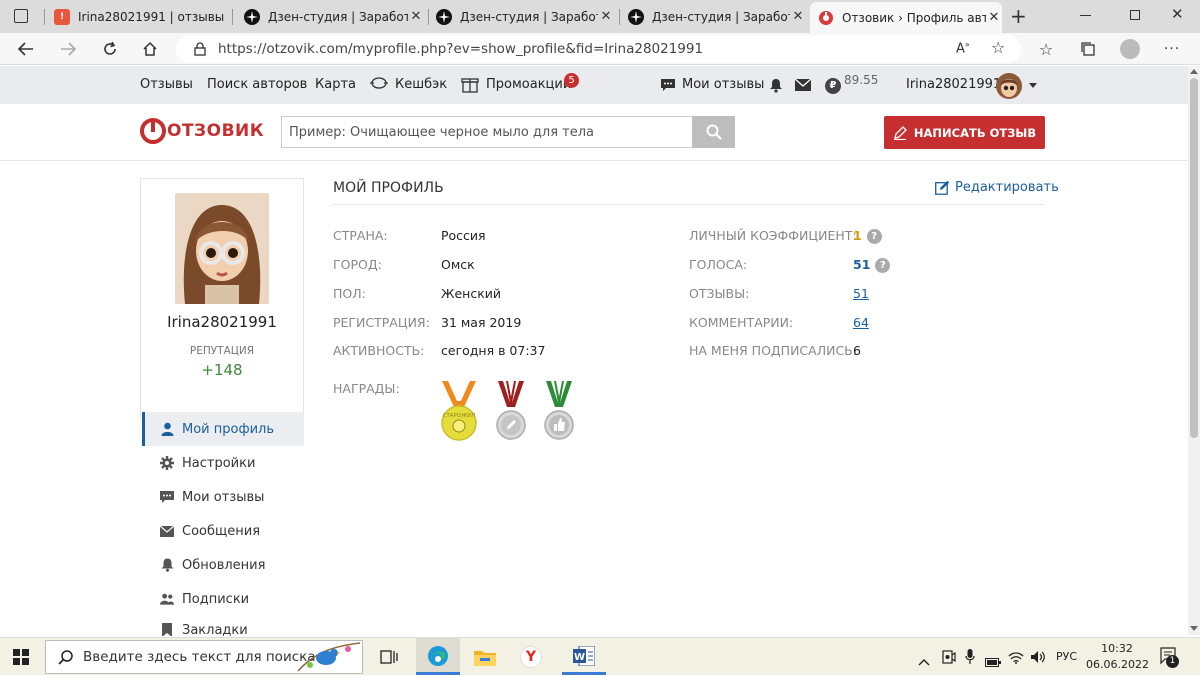 The height and width of the screenshot is (677, 1200). I want to click on tab-1: ! Irina28021991 | отзывы, so click(140, 16).